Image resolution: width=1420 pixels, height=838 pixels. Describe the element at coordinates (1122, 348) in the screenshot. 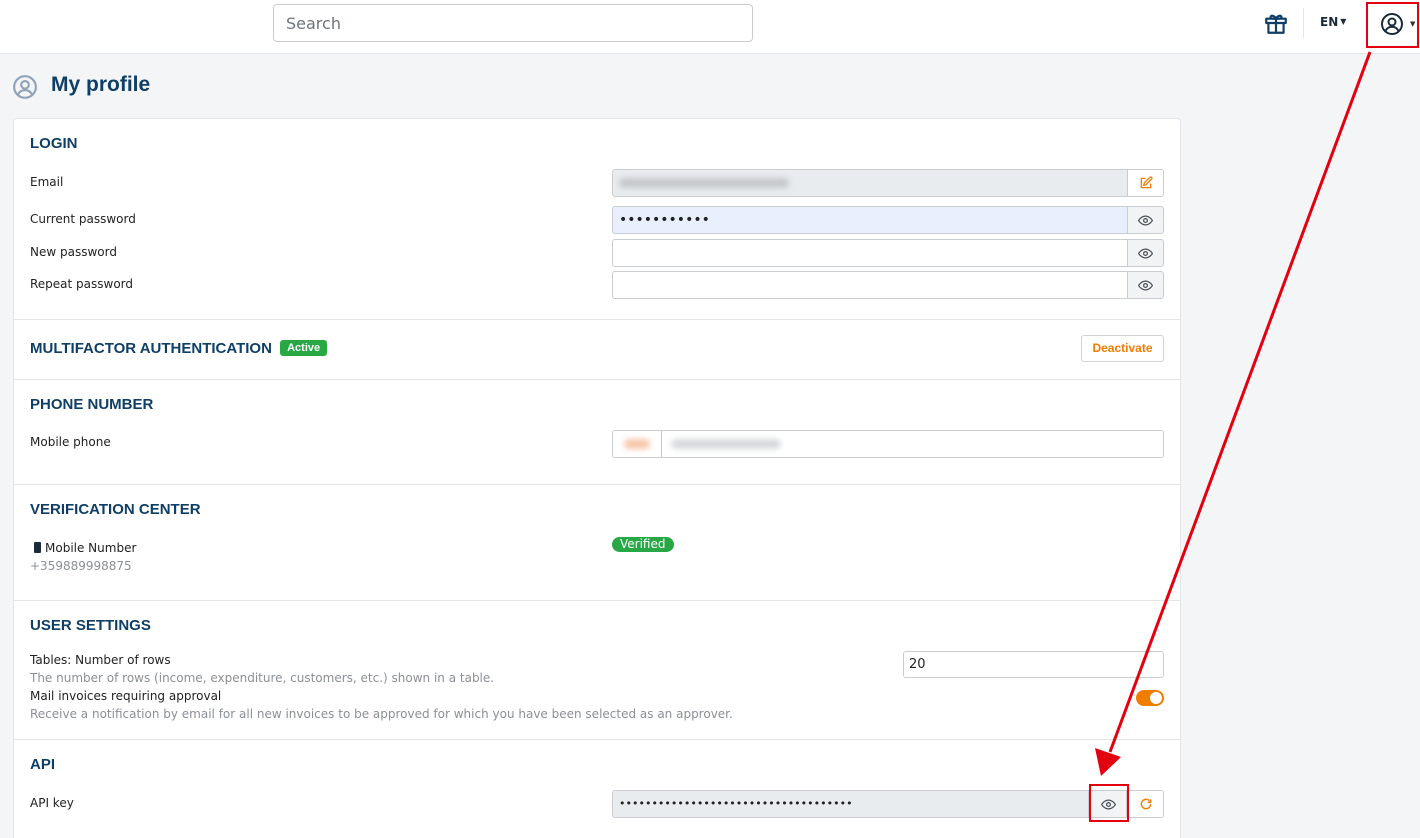

I see `deactivate-button: Deactivate` at that location.